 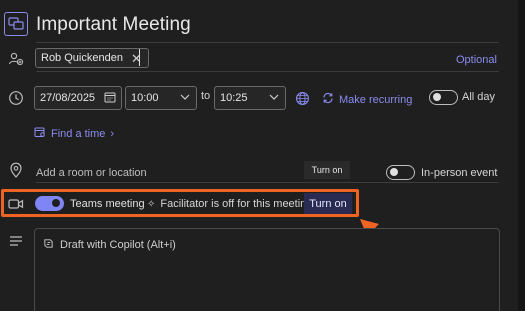 I want to click on in-person-toggle, so click(x=400, y=172).